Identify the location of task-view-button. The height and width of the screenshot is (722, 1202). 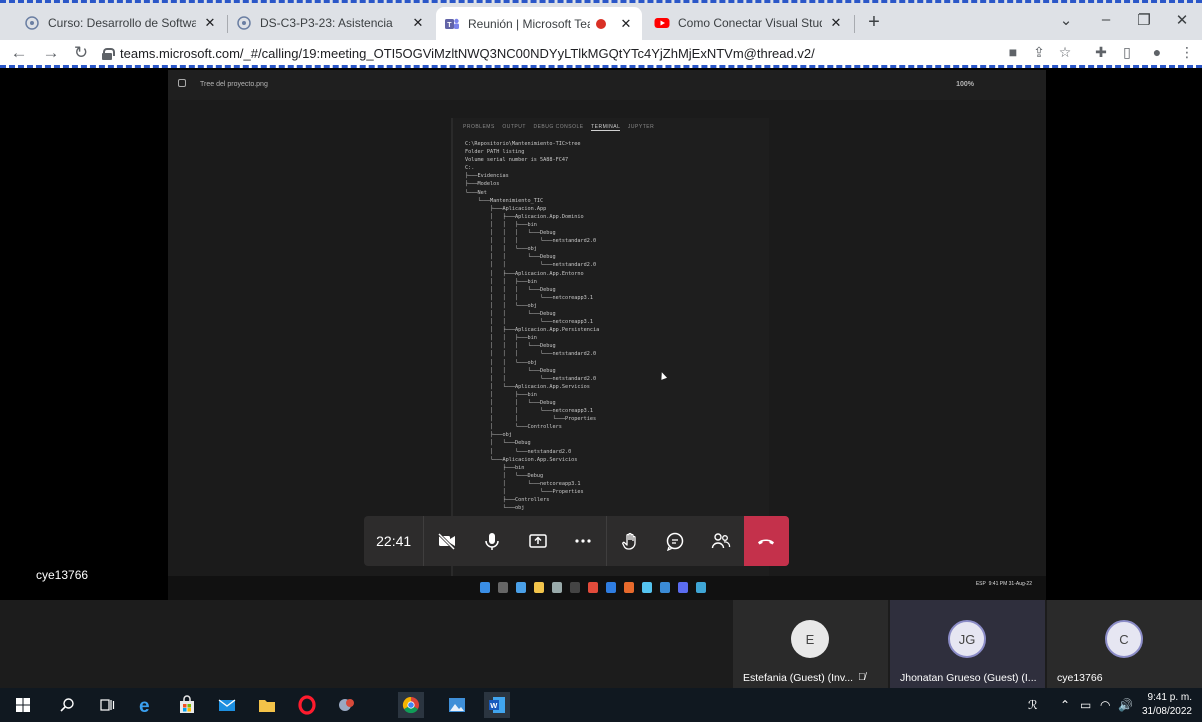
(107, 705).